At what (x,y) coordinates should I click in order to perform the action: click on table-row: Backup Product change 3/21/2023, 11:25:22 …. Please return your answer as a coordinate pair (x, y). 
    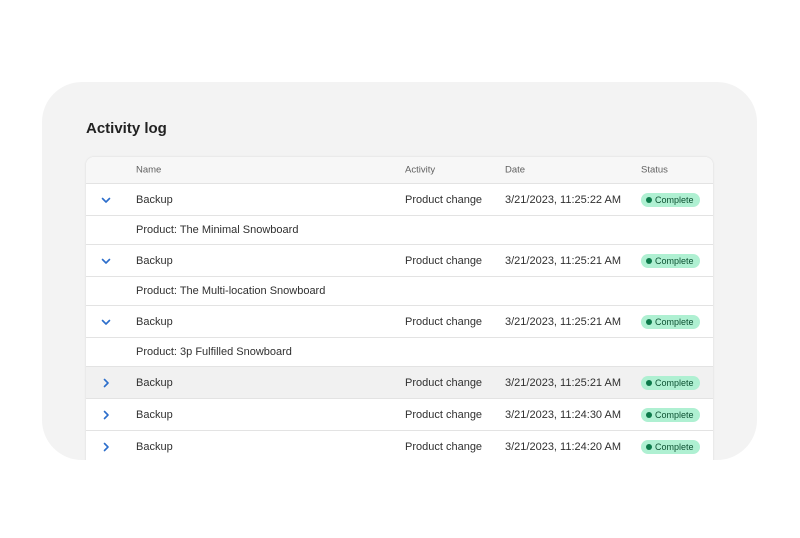
    Looking at the image, I should click on (399, 199).